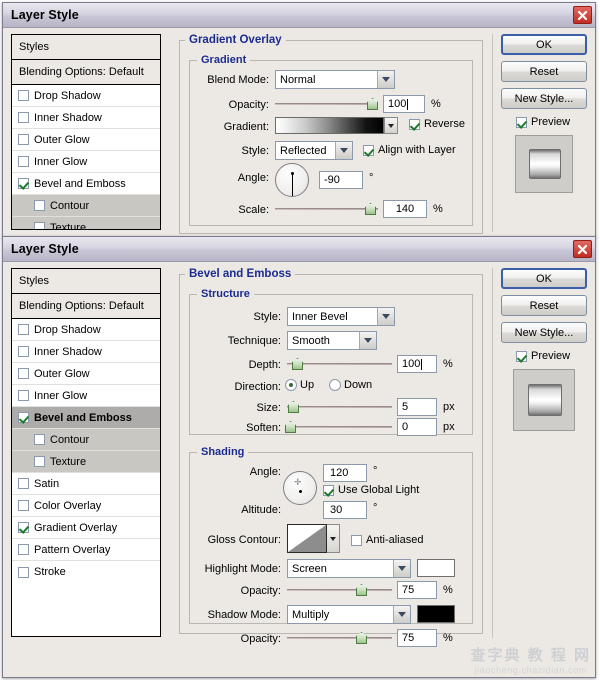 Image resolution: width=600 pixels, height=680 pixels. What do you see at coordinates (23, 95) in the screenshot?
I see `drop-shadow-checkbox` at bounding box center [23, 95].